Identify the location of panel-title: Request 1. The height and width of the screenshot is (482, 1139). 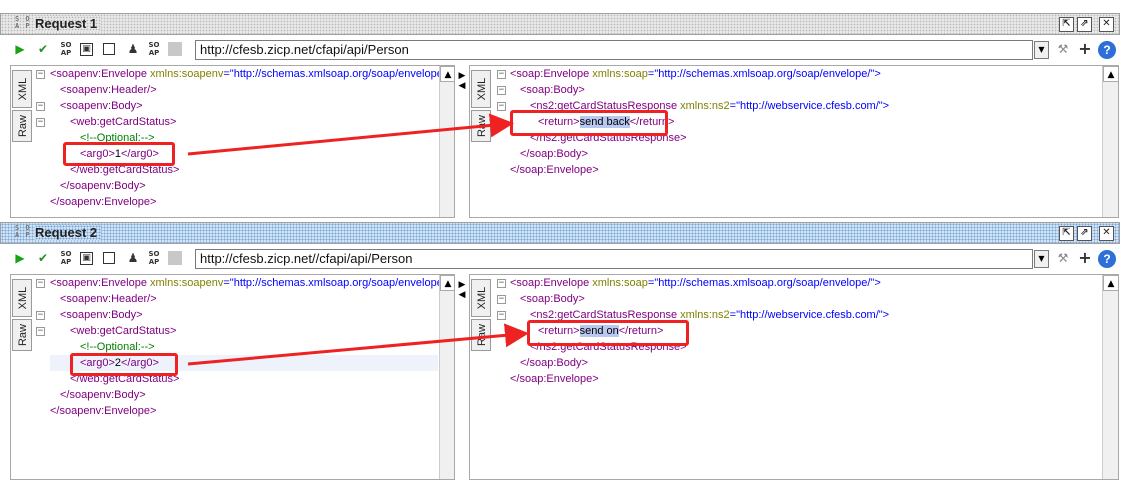
(68, 23).